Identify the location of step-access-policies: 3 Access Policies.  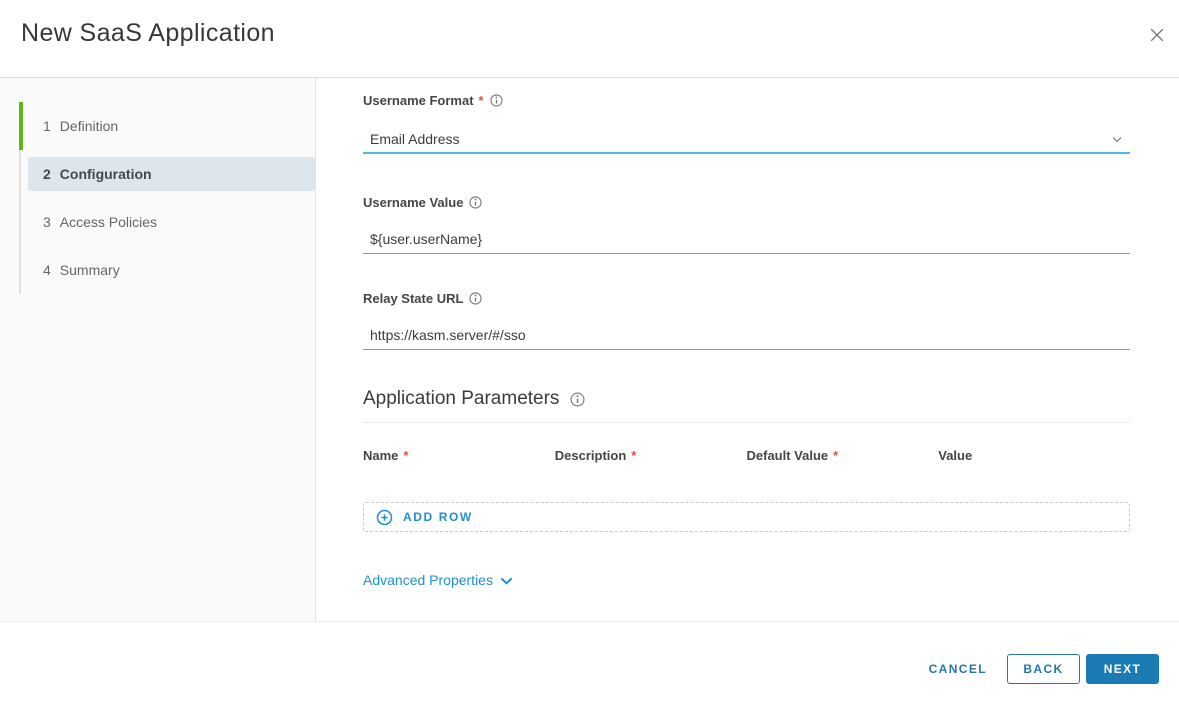
(157, 222).